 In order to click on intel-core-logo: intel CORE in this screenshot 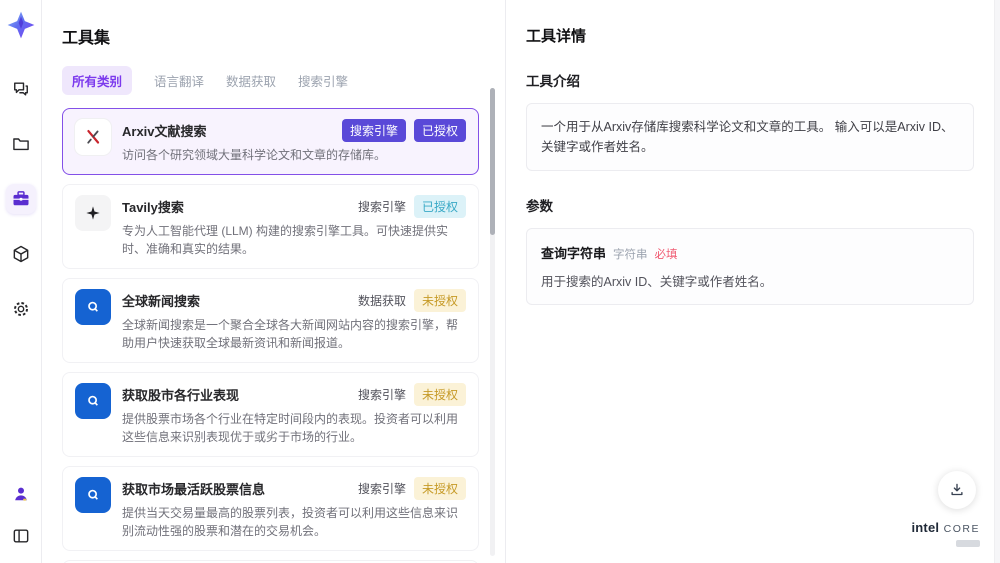, I will do `click(945, 533)`.